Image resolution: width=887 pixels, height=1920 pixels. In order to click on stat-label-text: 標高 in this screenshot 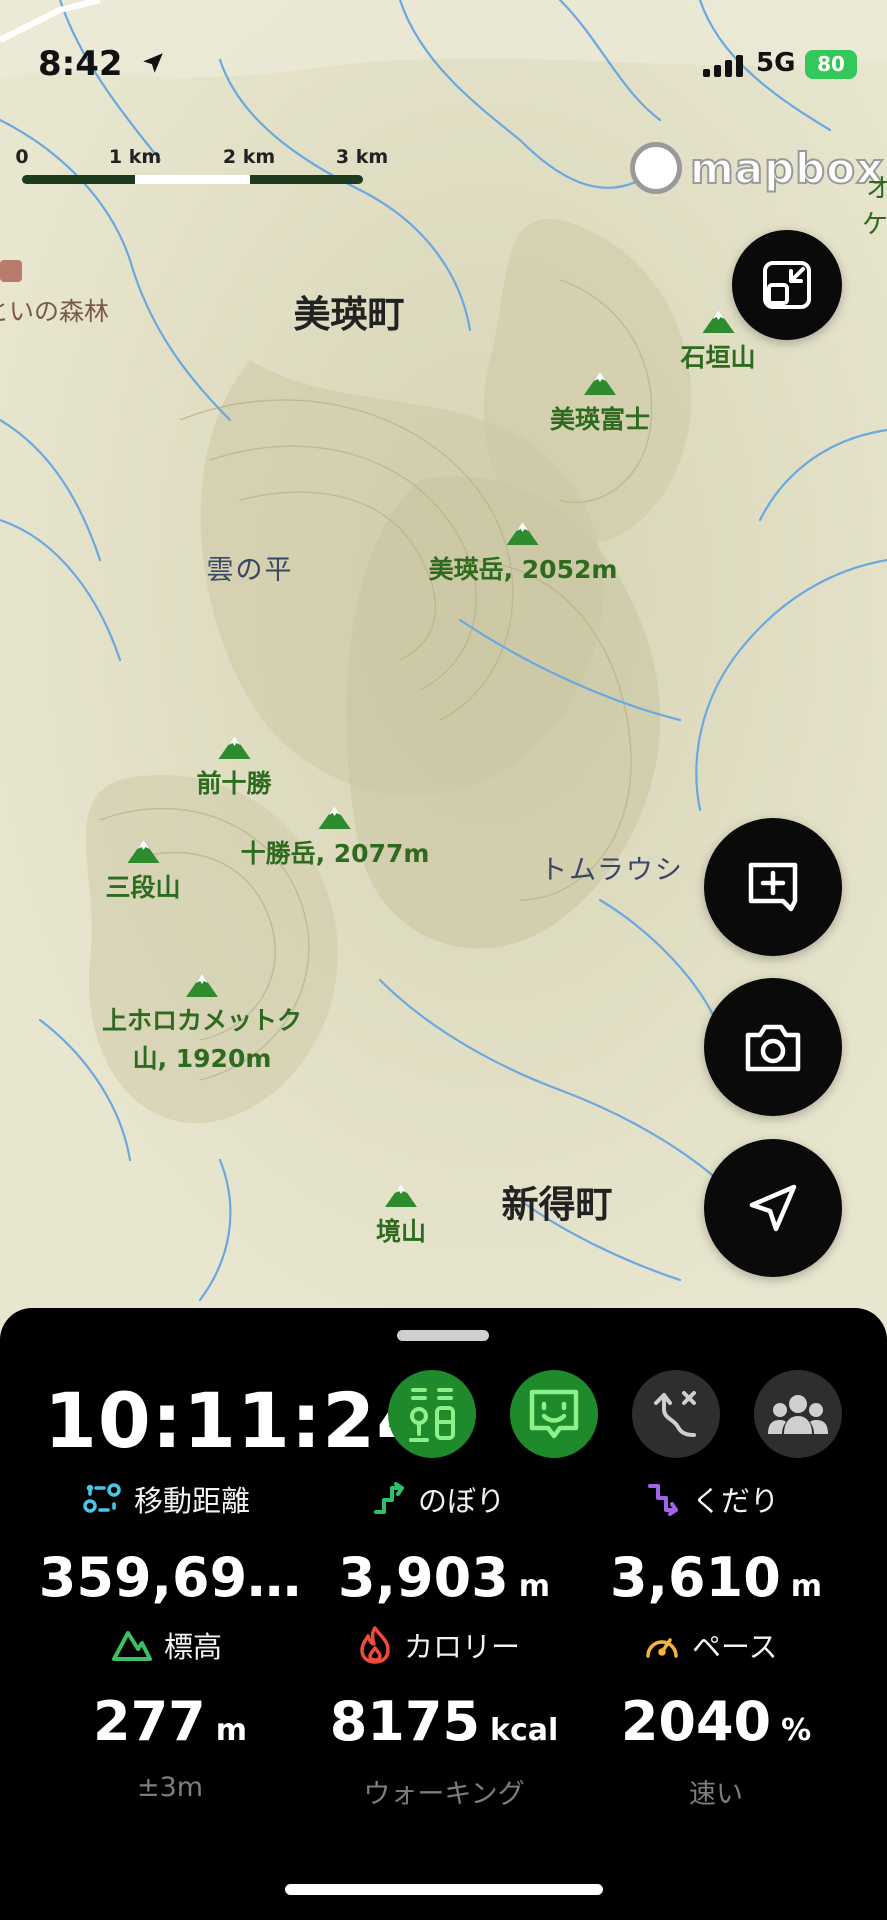, I will do `click(193, 1647)`.